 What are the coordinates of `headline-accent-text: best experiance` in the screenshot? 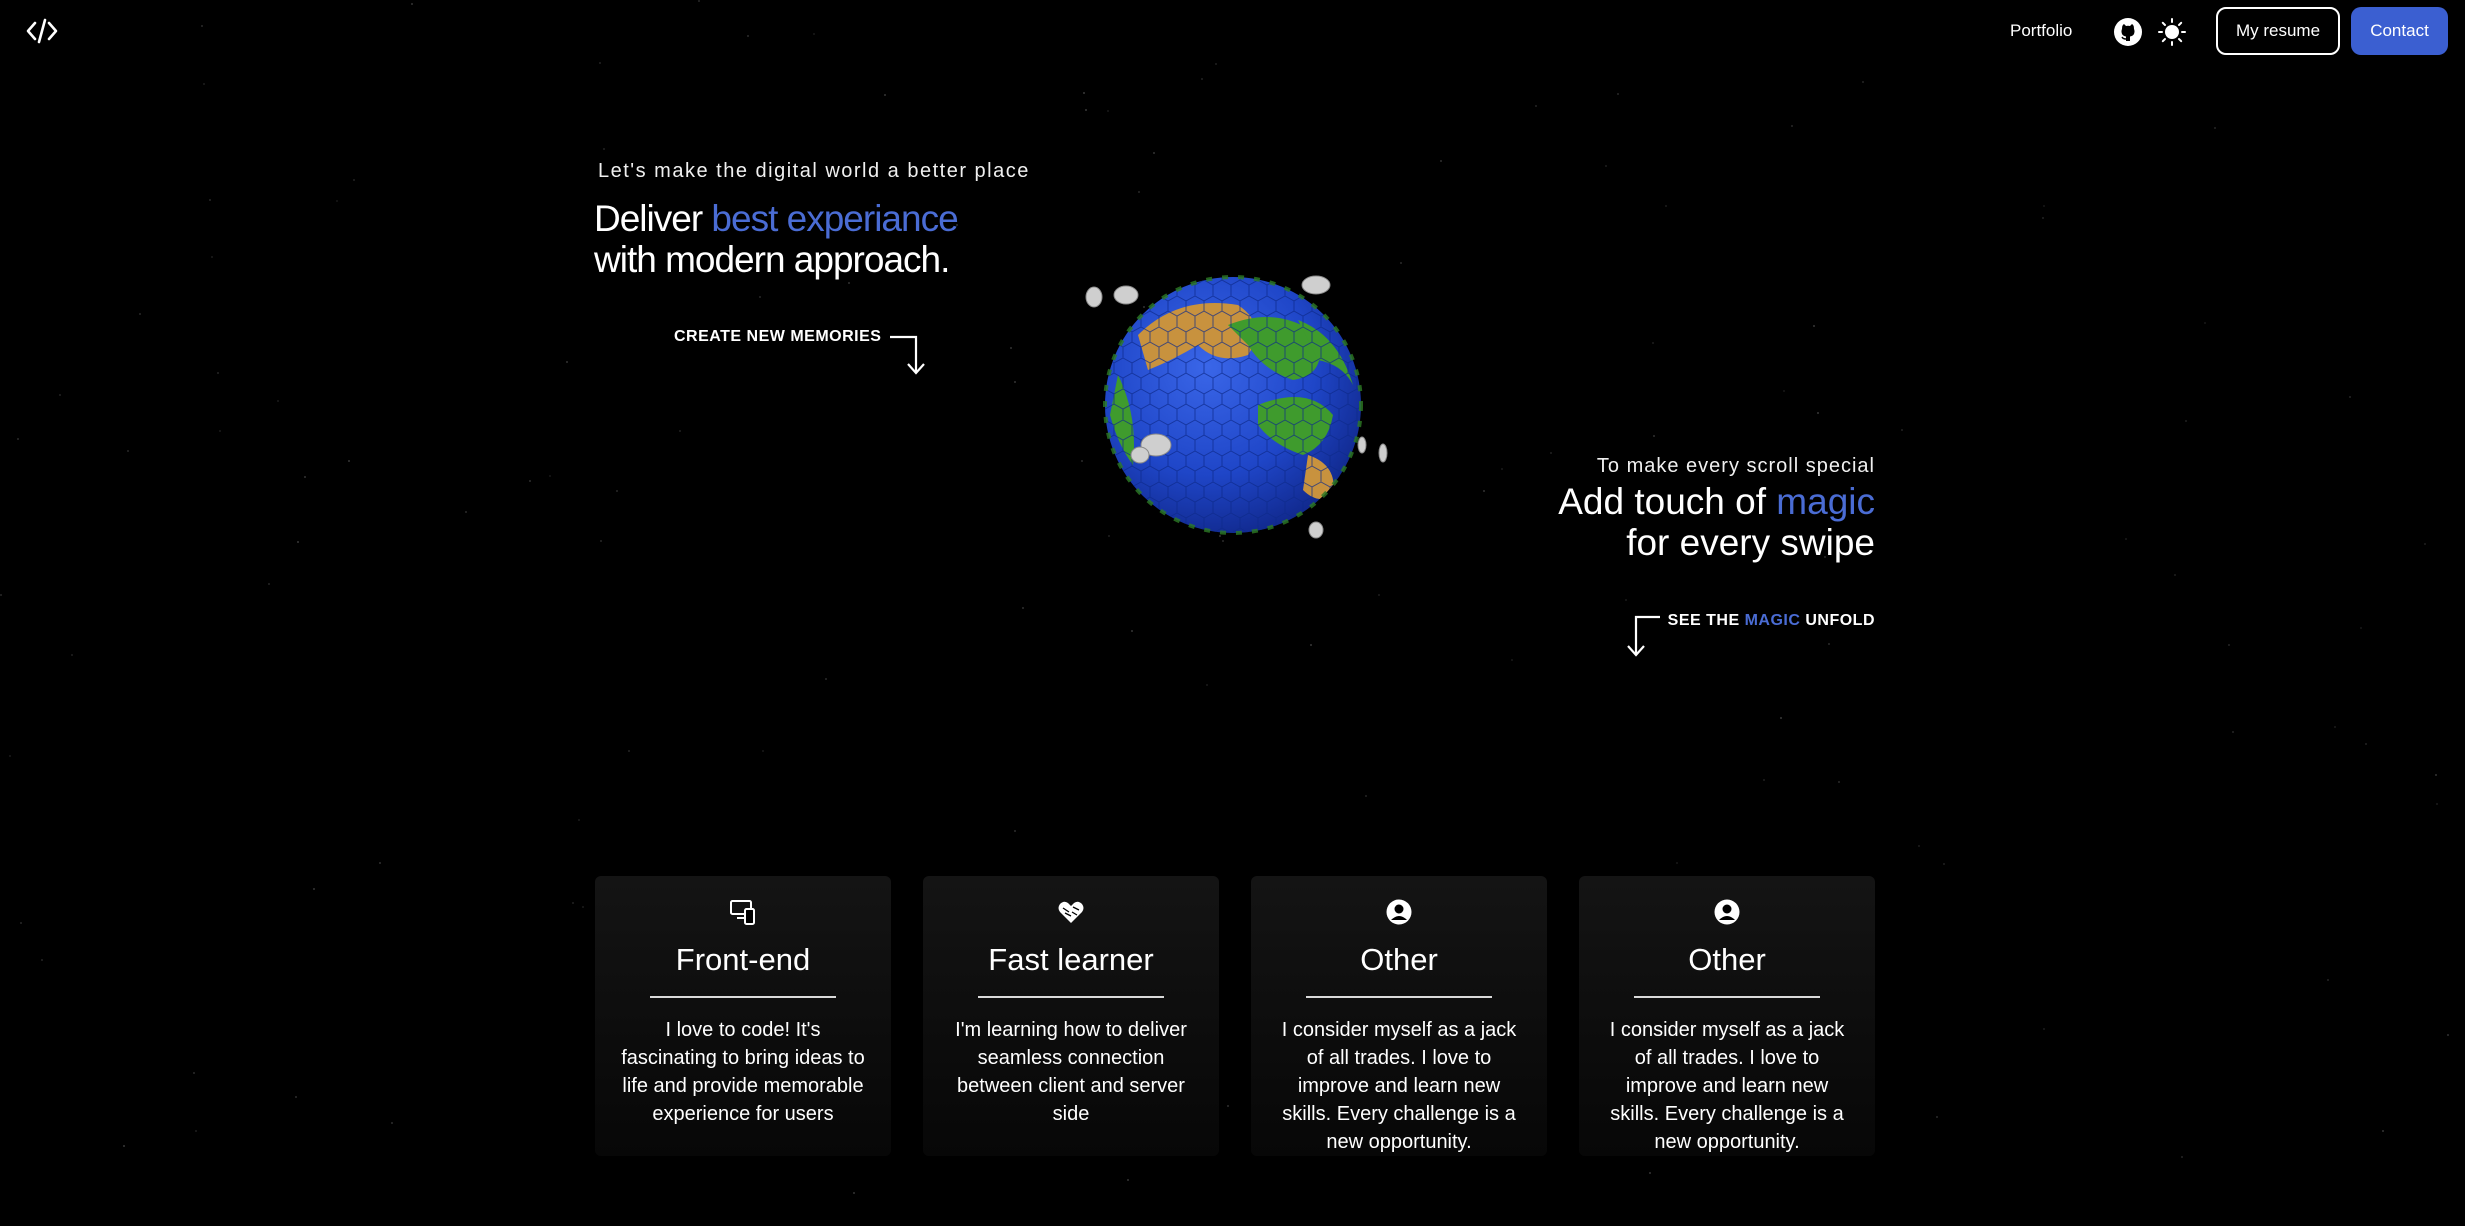 It's located at (834, 218).